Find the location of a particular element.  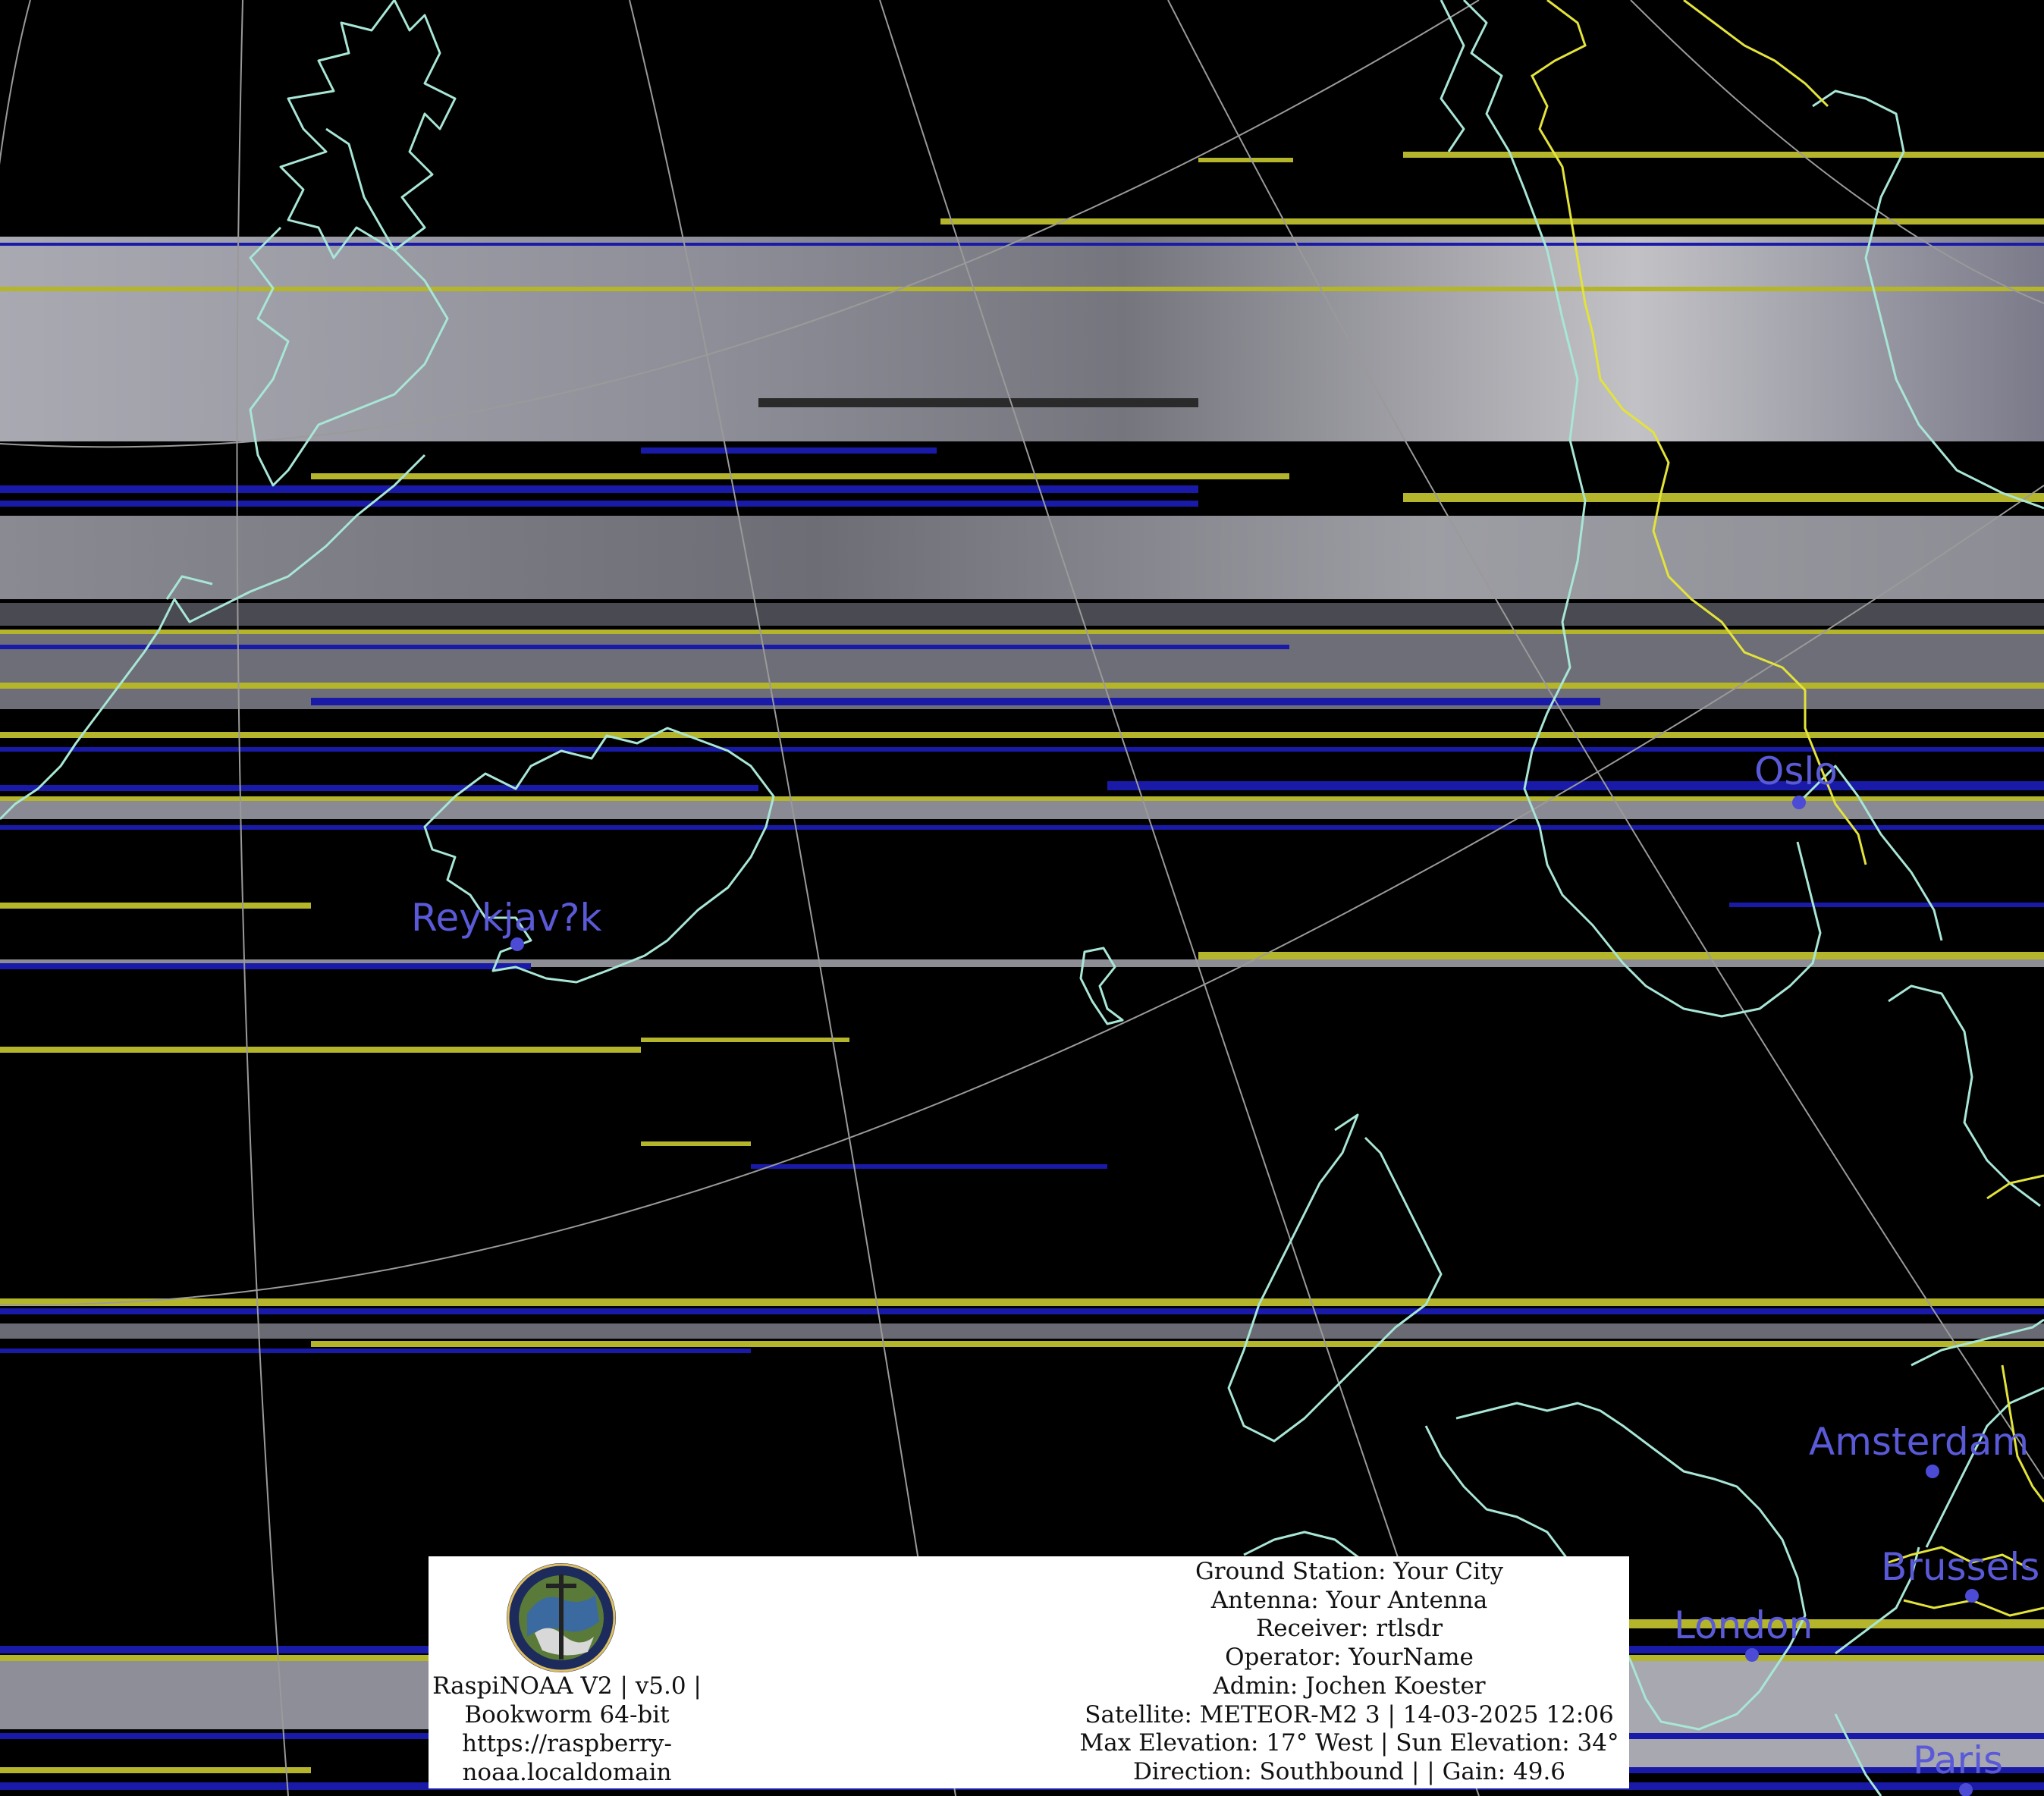

city-label: Amsterdam is located at coordinates (1919, 1442).